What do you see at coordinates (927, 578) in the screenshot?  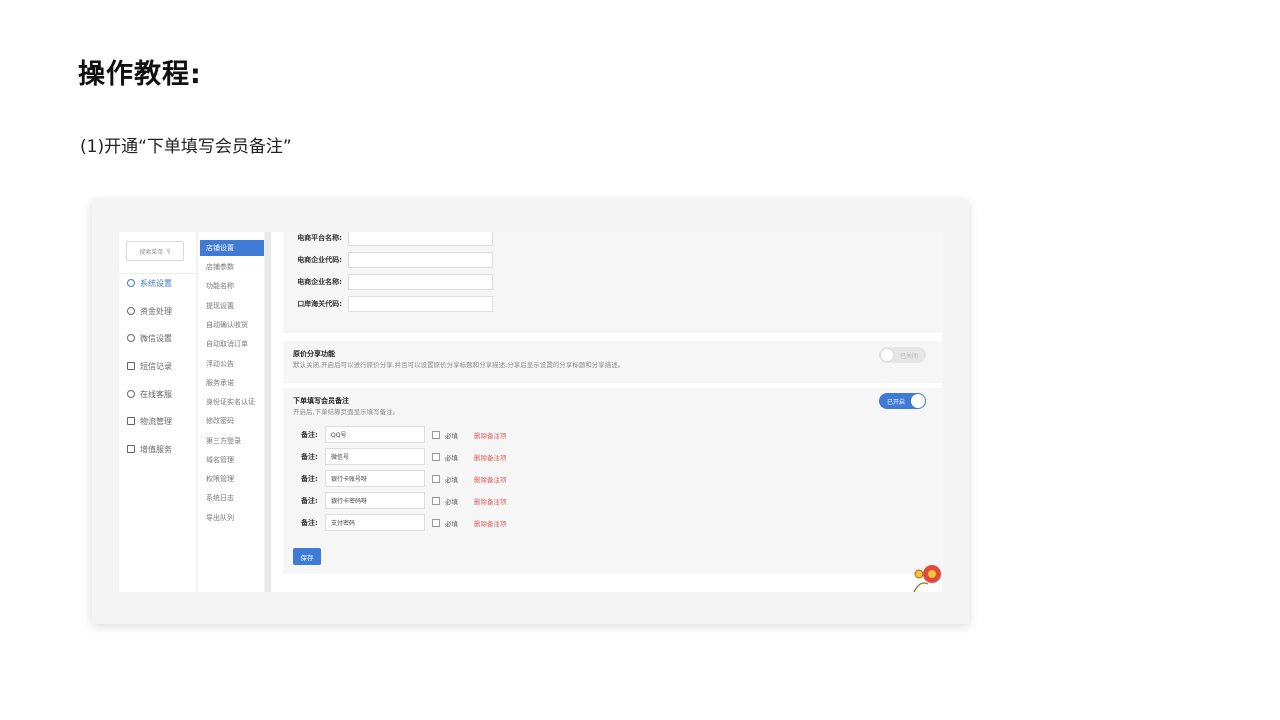 I see `mascot-icon` at bounding box center [927, 578].